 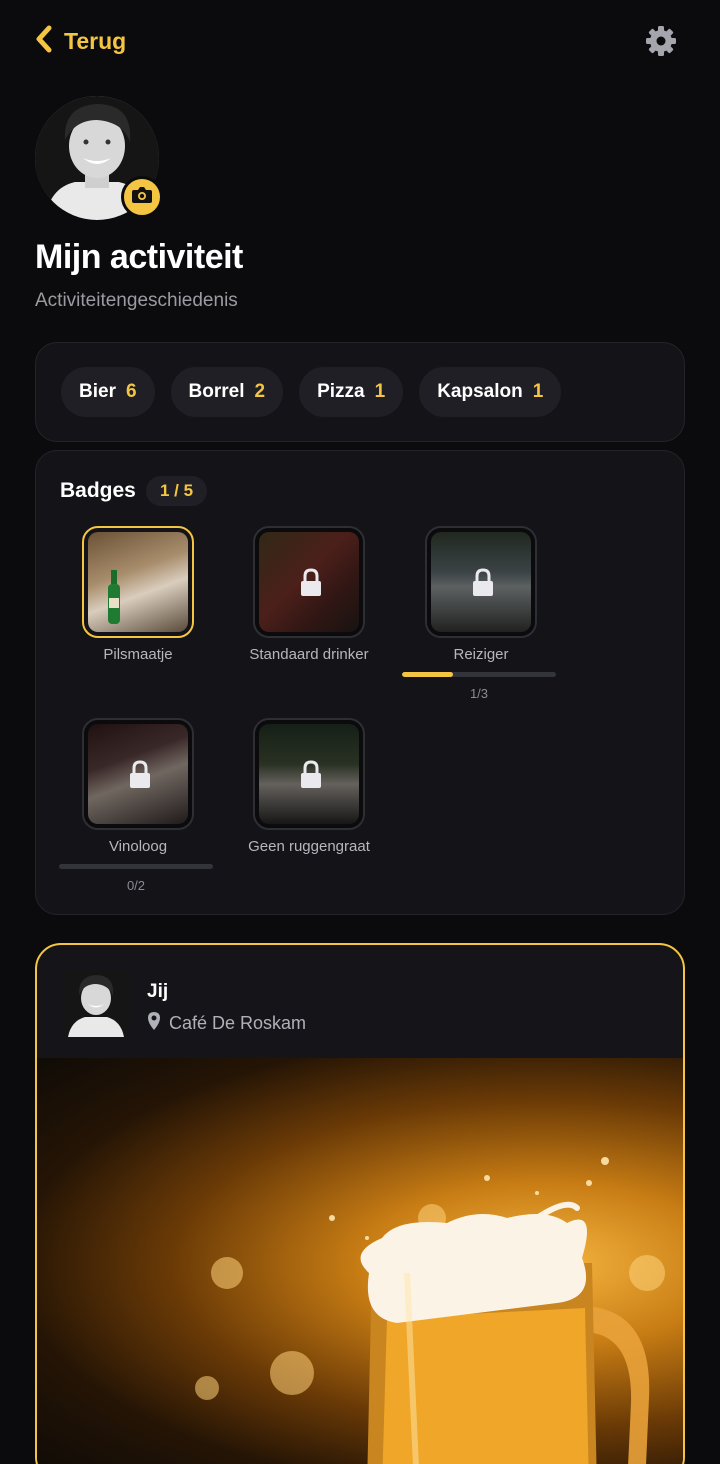 I want to click on badge-progress-fill, so click(x=427, y=674).